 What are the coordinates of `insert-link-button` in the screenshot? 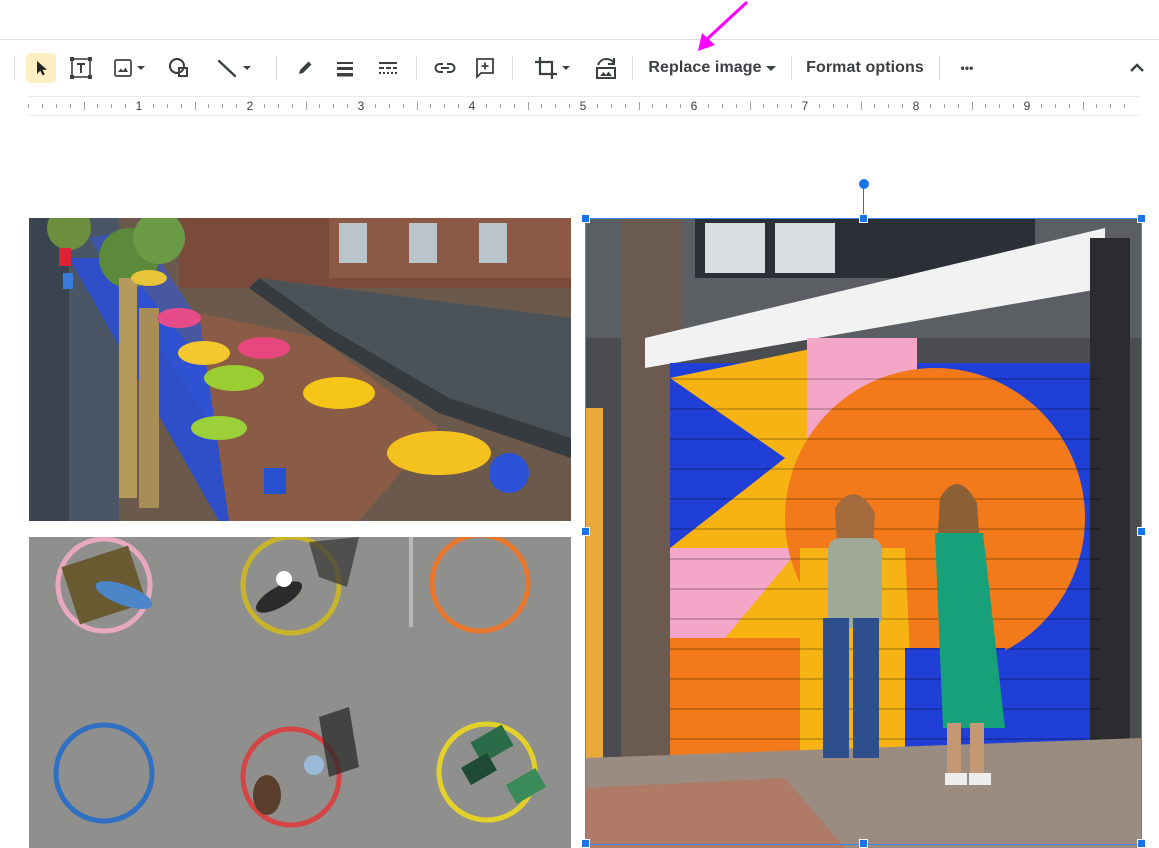 It's located at (445, 68).